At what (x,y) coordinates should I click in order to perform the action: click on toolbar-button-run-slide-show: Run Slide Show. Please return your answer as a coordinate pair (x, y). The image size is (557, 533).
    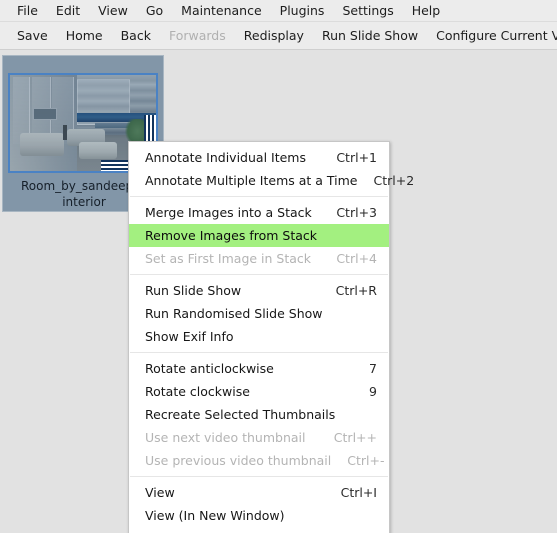
    Looking at the image, I should click on (370, 35).